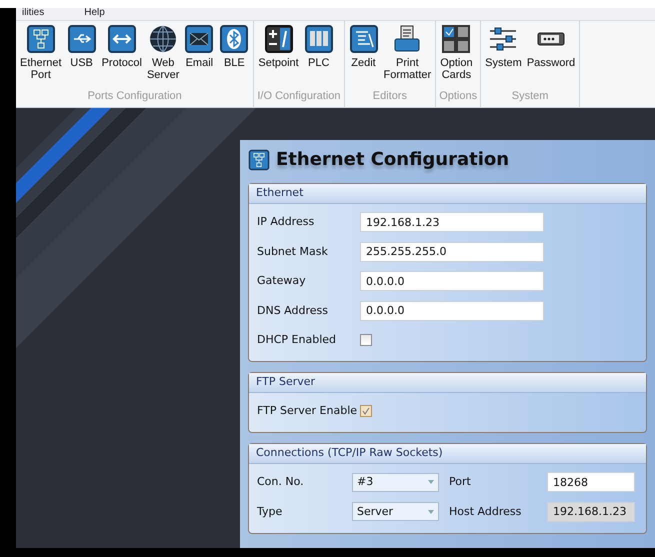 This screenshot has height=557, width=655. Describe the element at coordinates (299, 96) in the screenshot. I see `ribbon-group-label: I/O Configuration` at that location.